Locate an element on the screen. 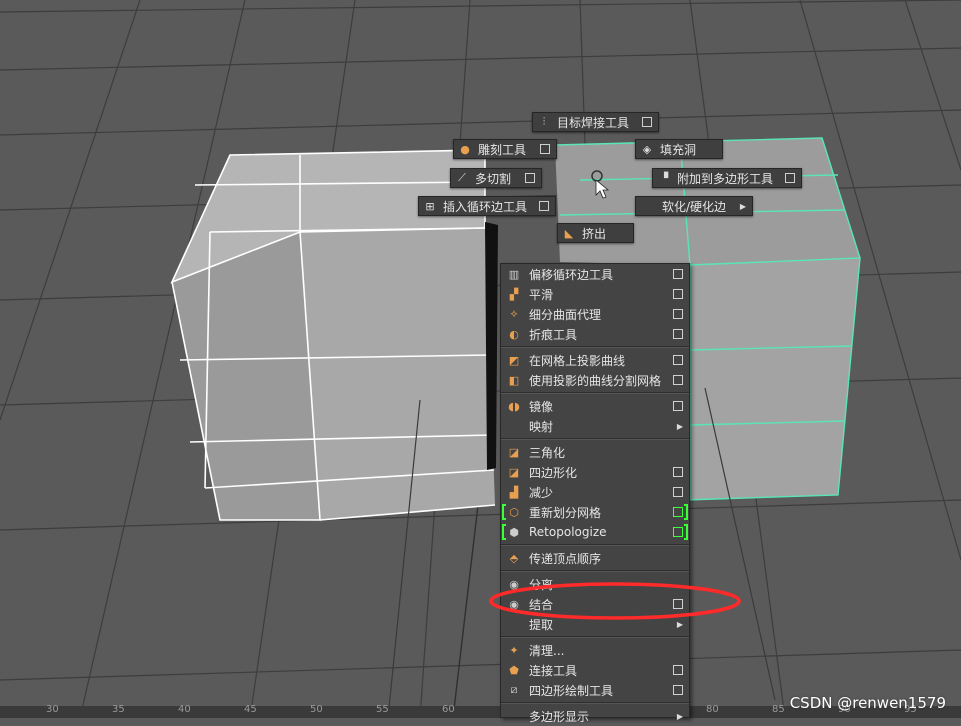  fill-hole-icon: ◈ is located at coordinates (647, 149).